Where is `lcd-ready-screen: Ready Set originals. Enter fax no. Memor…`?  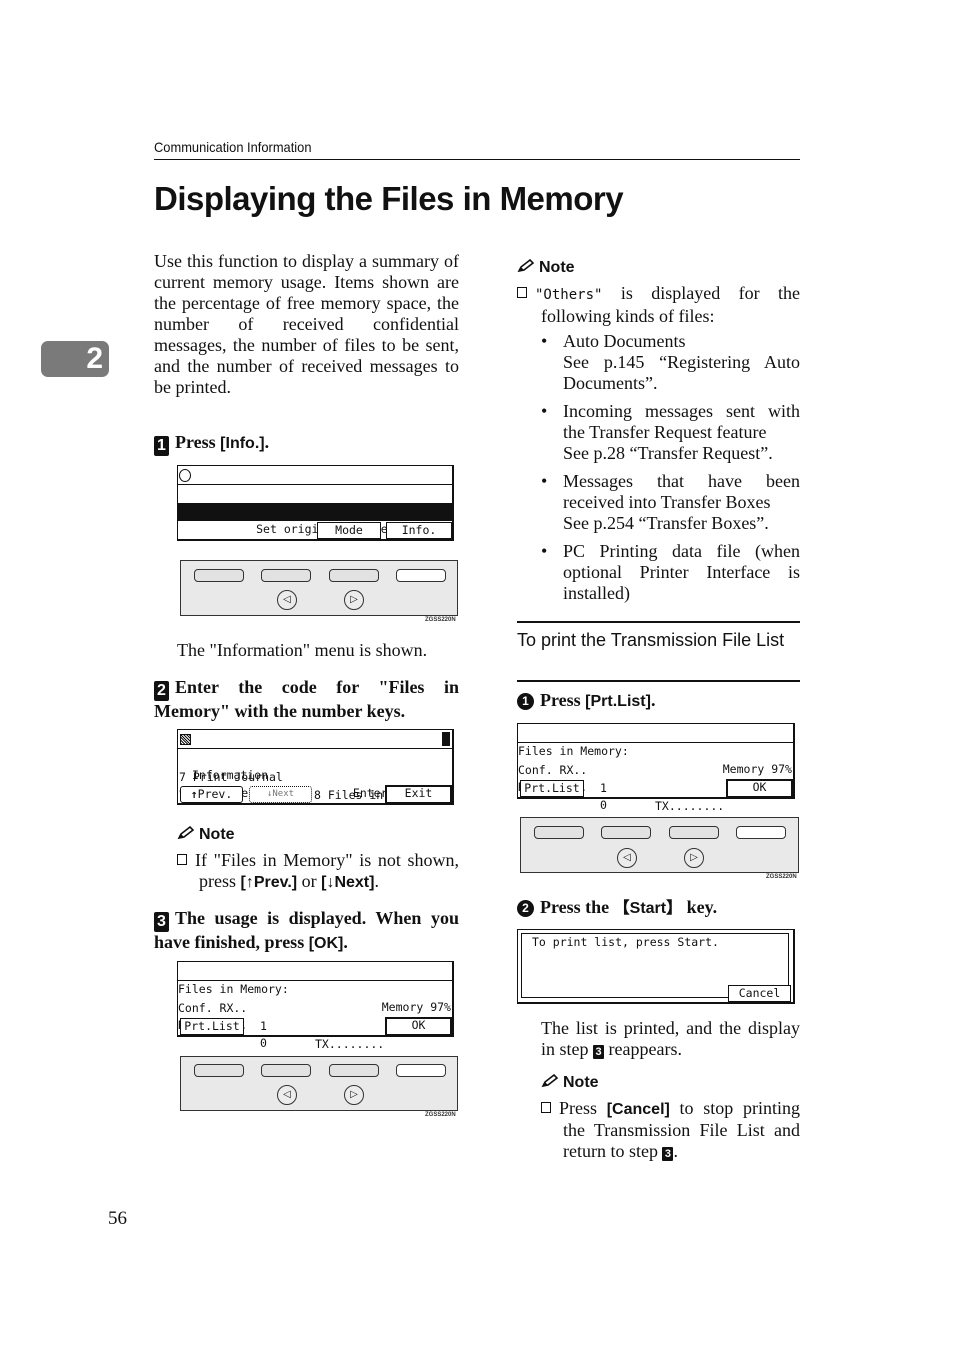 lcd-ready-screen: Ready Set originals. Enter fax no. Memor… is located at coordinates (315, 519).